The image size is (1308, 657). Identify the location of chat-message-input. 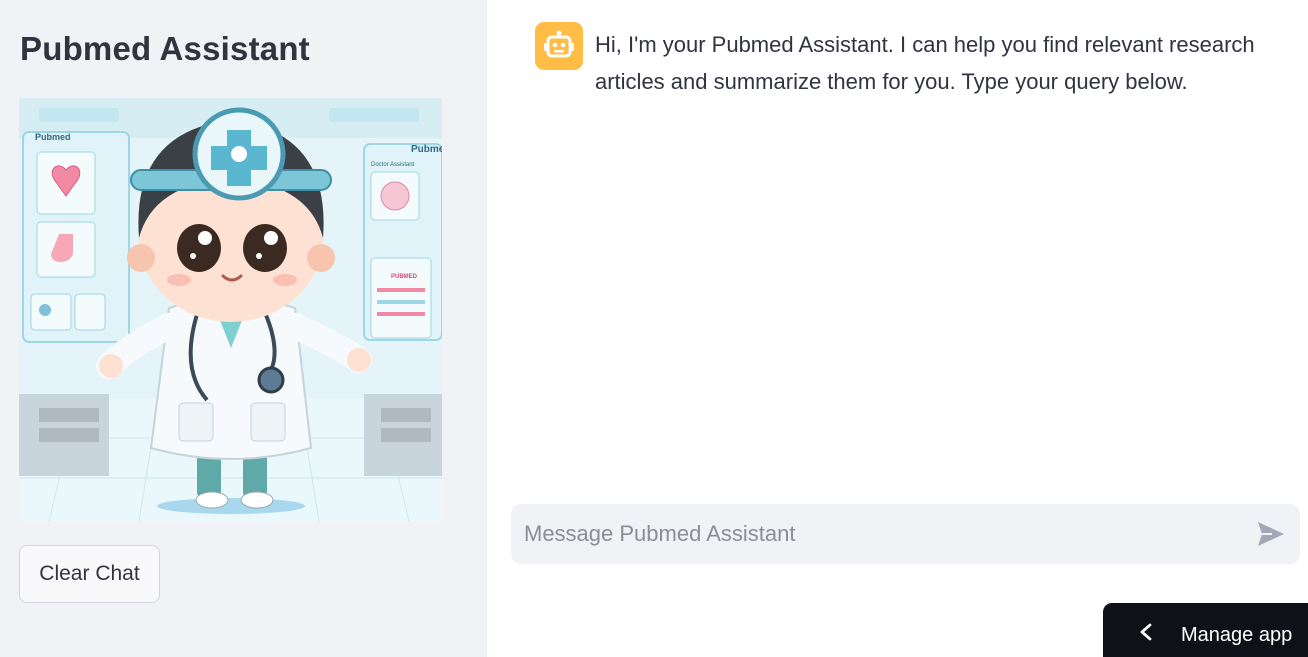
(884, 534).